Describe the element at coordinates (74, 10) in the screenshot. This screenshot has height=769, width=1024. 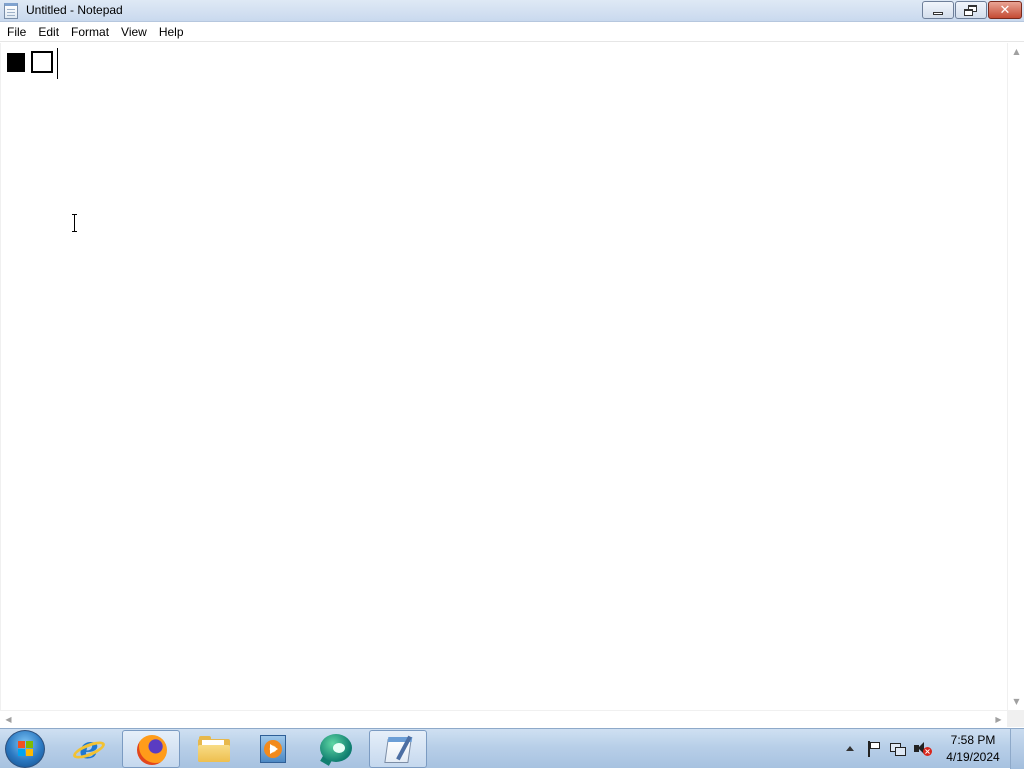
I see `window-title: Untitled - Notepad` at that location.